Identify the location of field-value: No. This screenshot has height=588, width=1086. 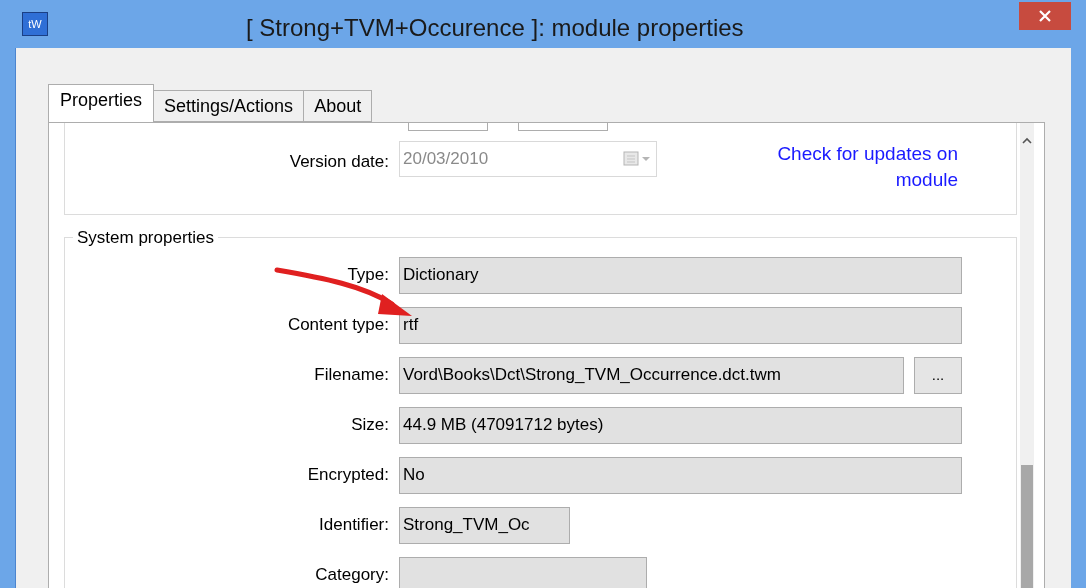
(414, 475).